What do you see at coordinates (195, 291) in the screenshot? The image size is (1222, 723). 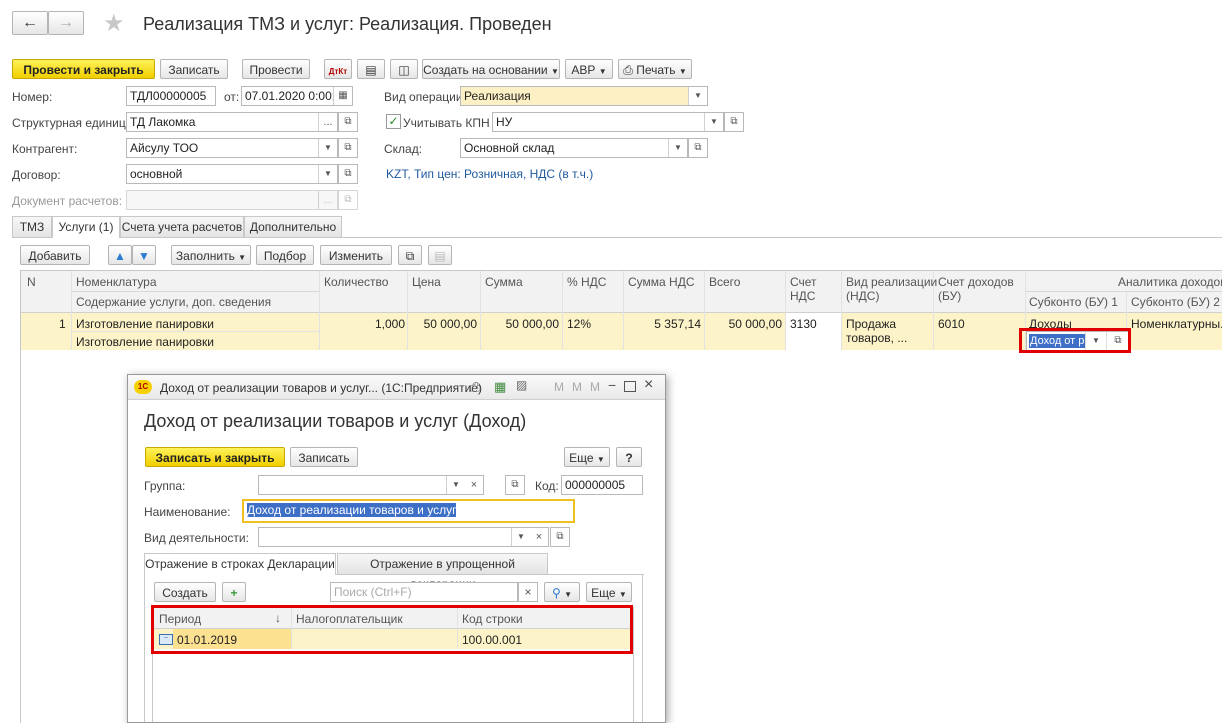 I see `header-split` at bounding box center [195, 291].